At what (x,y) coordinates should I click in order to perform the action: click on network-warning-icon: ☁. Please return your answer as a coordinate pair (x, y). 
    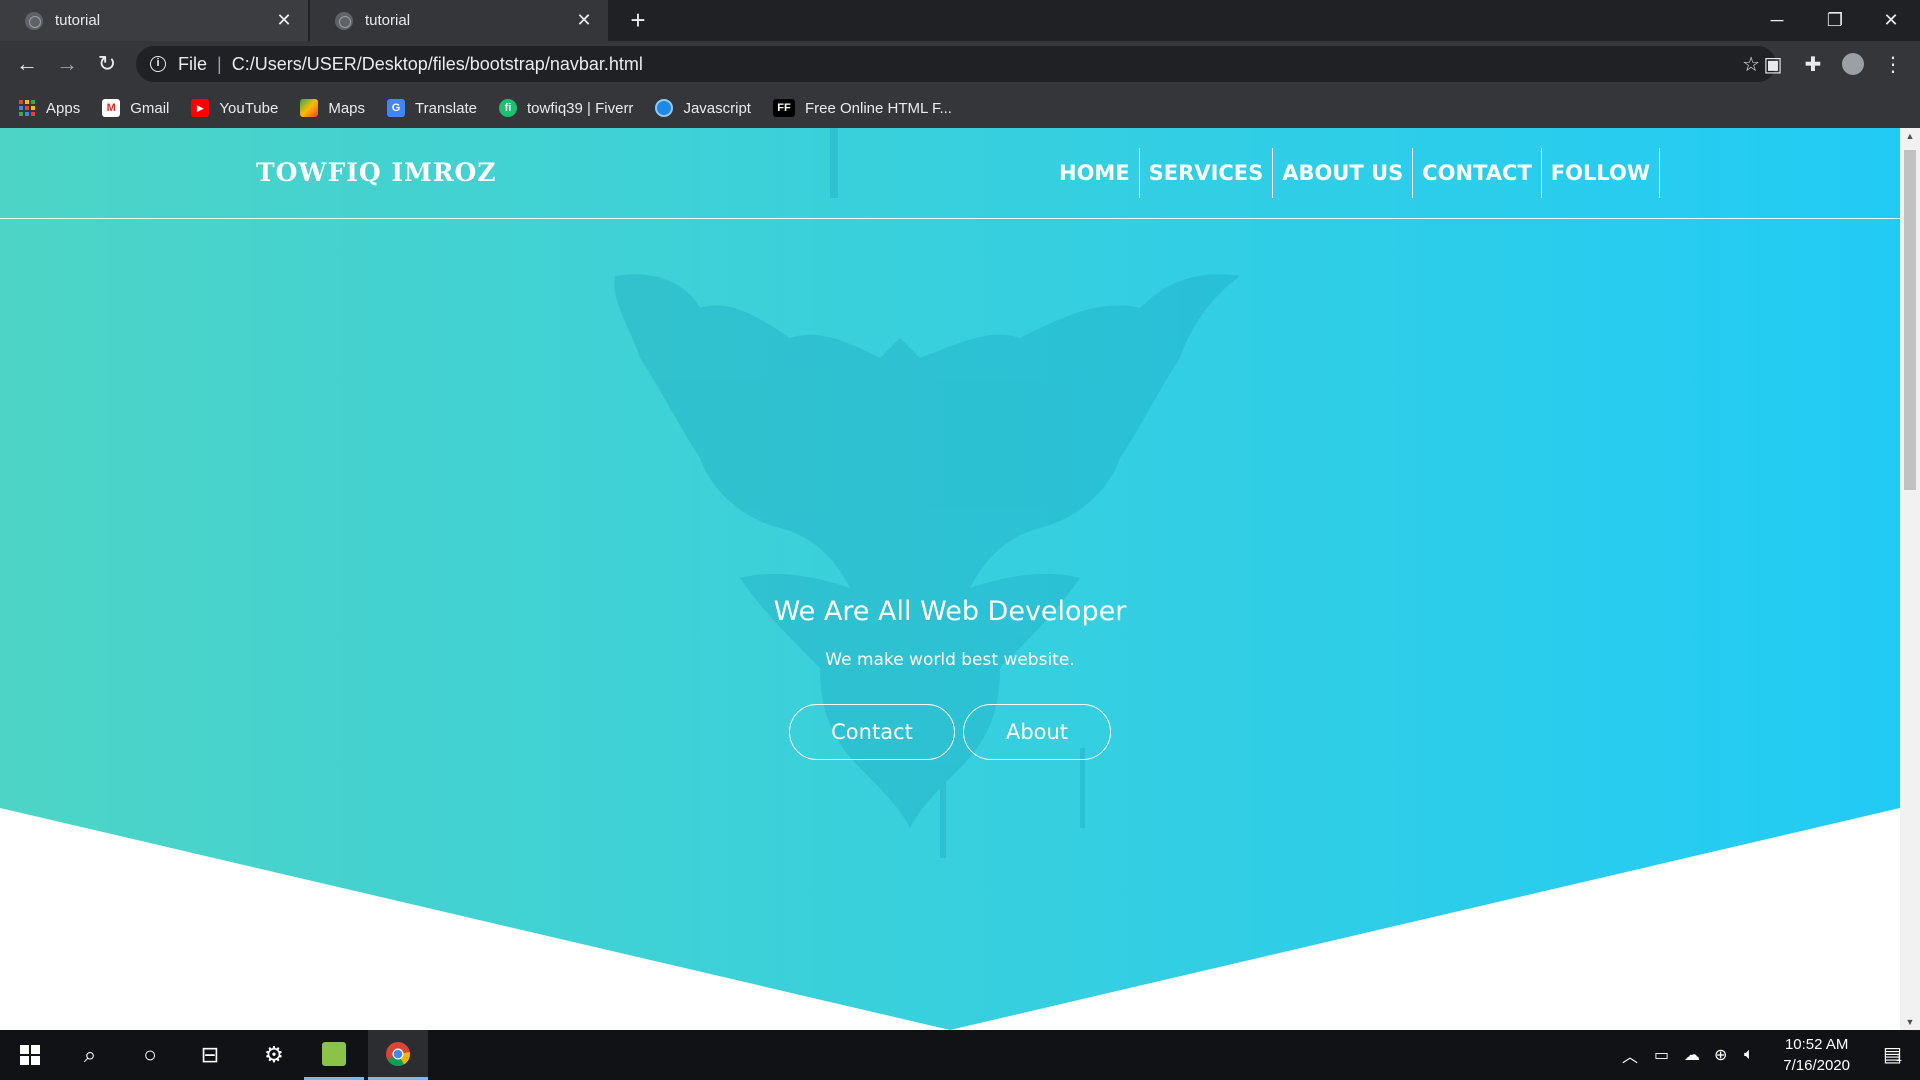
    Looking at the image, I should click on (1692, 1055).